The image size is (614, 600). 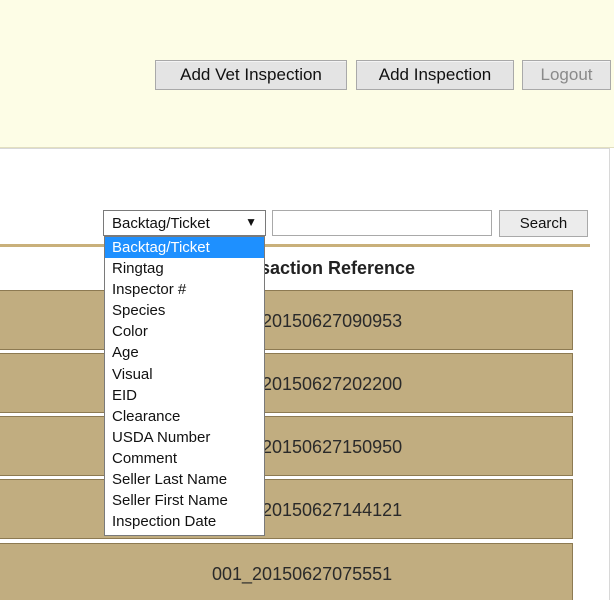 I want to click on table-row: 20150627144121, so click(x=286, y=509).